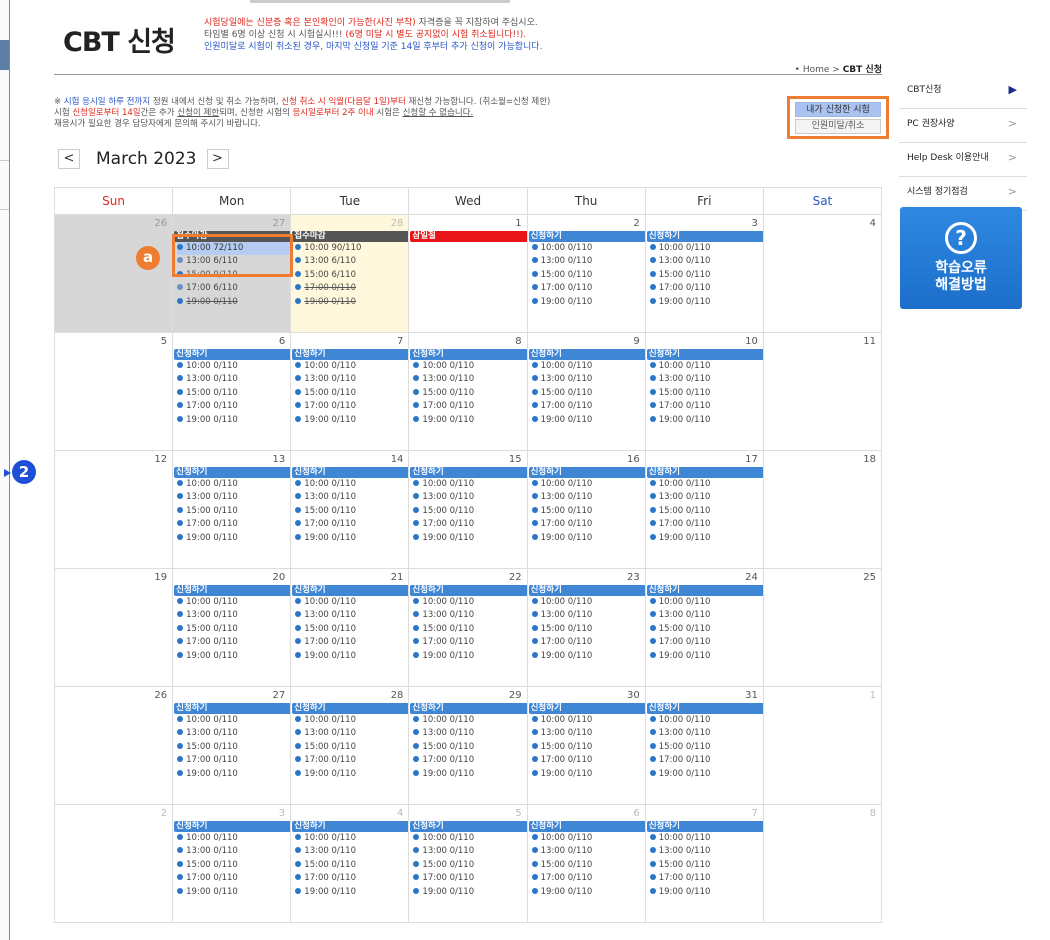  Describe the element at coordinates (217, 159) in the screenshot. I see `next-month-button: >` at that location.